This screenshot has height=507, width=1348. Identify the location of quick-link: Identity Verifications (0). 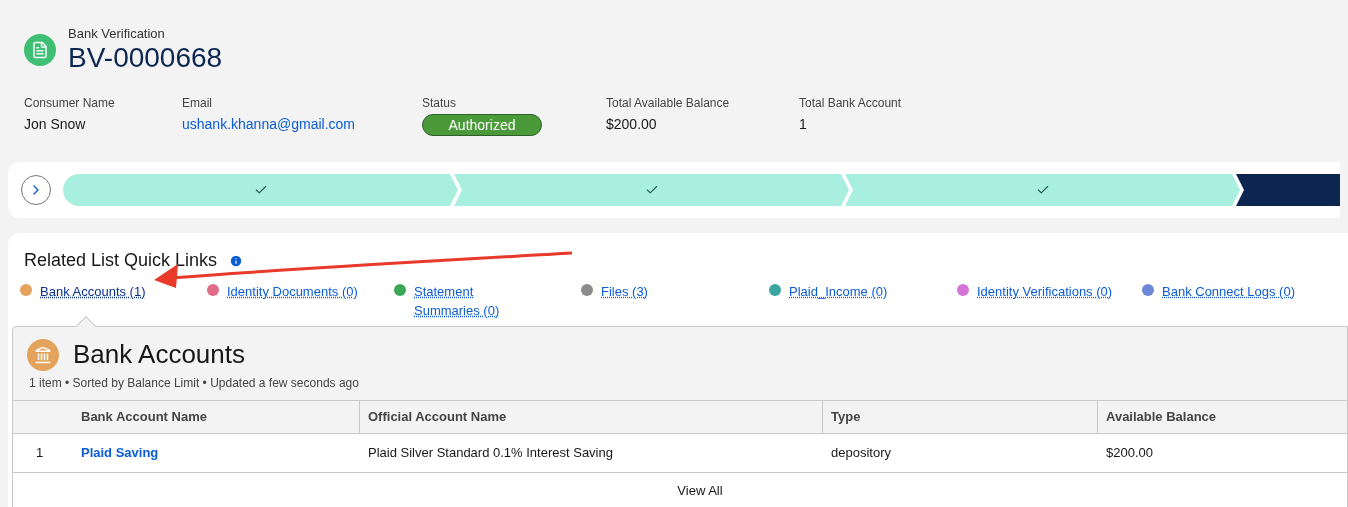
(1045, 291).